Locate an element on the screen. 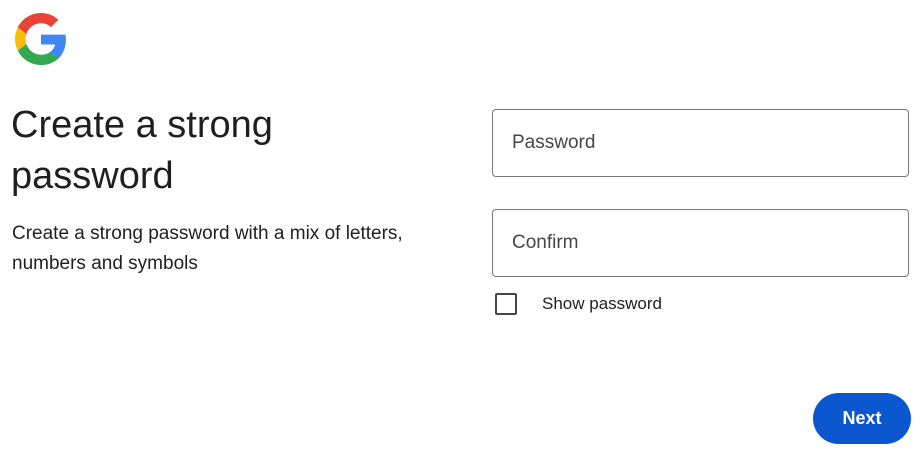  confirm-password-input is located at coordinates (700, 243).